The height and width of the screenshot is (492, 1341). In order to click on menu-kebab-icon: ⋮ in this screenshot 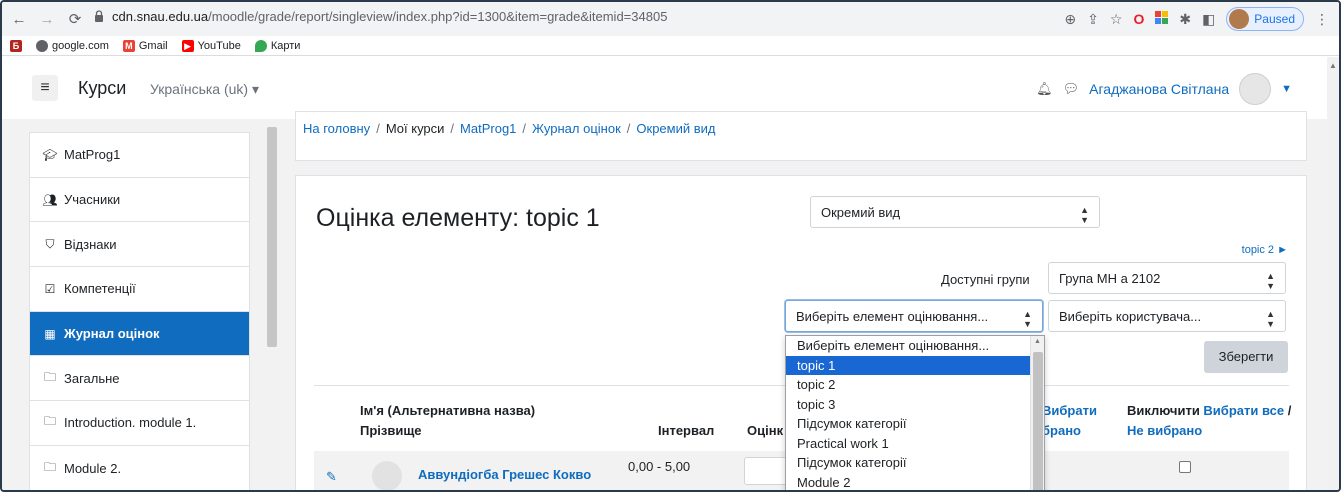, I will do `click(1322, 19)`.